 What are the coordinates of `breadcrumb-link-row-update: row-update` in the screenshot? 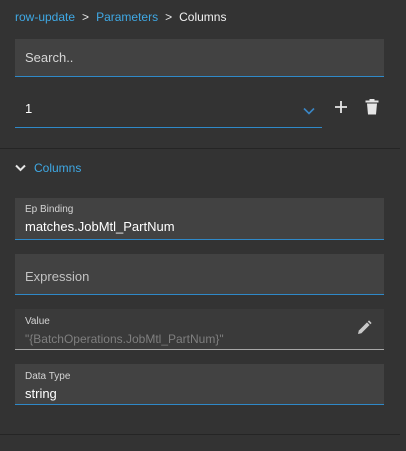 It's located at (45, 17).